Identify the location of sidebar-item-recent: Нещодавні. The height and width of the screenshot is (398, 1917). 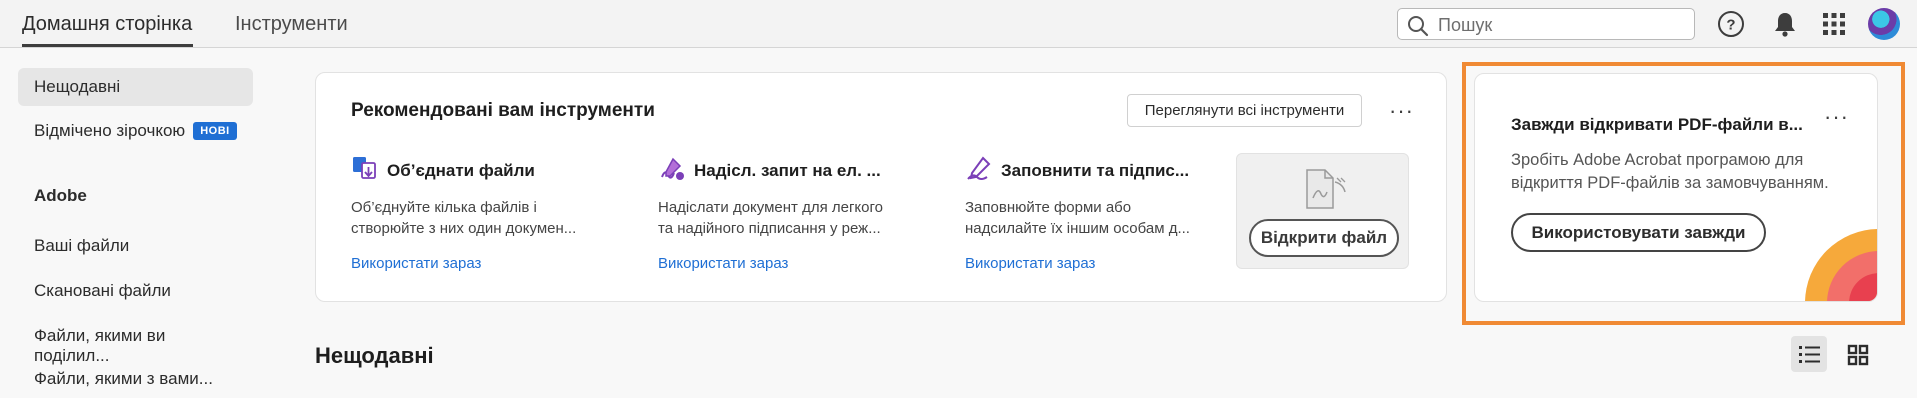
(135, 87).